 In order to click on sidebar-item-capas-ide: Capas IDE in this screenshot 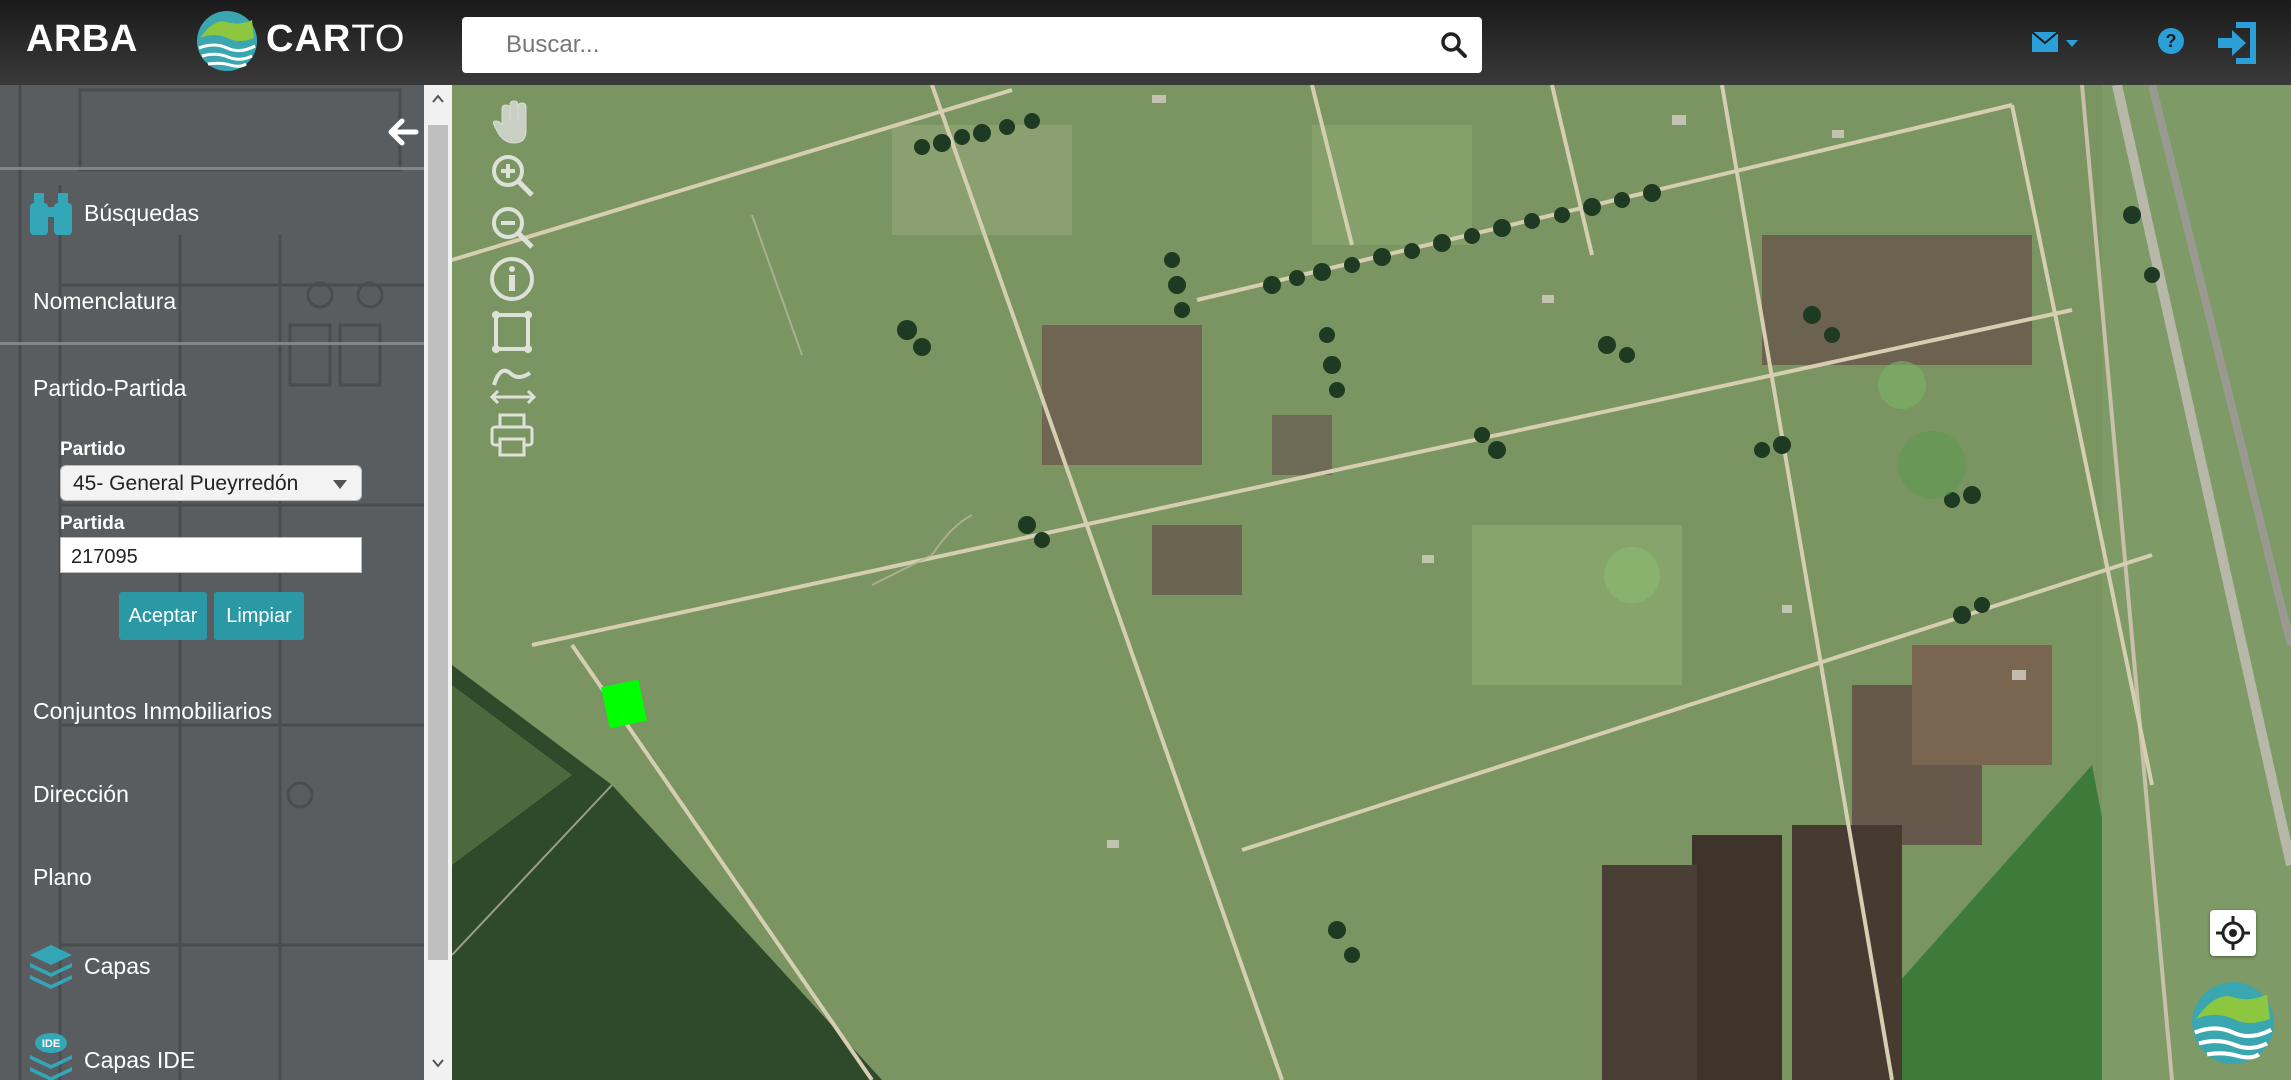, I will do `click(139, 1060)`.